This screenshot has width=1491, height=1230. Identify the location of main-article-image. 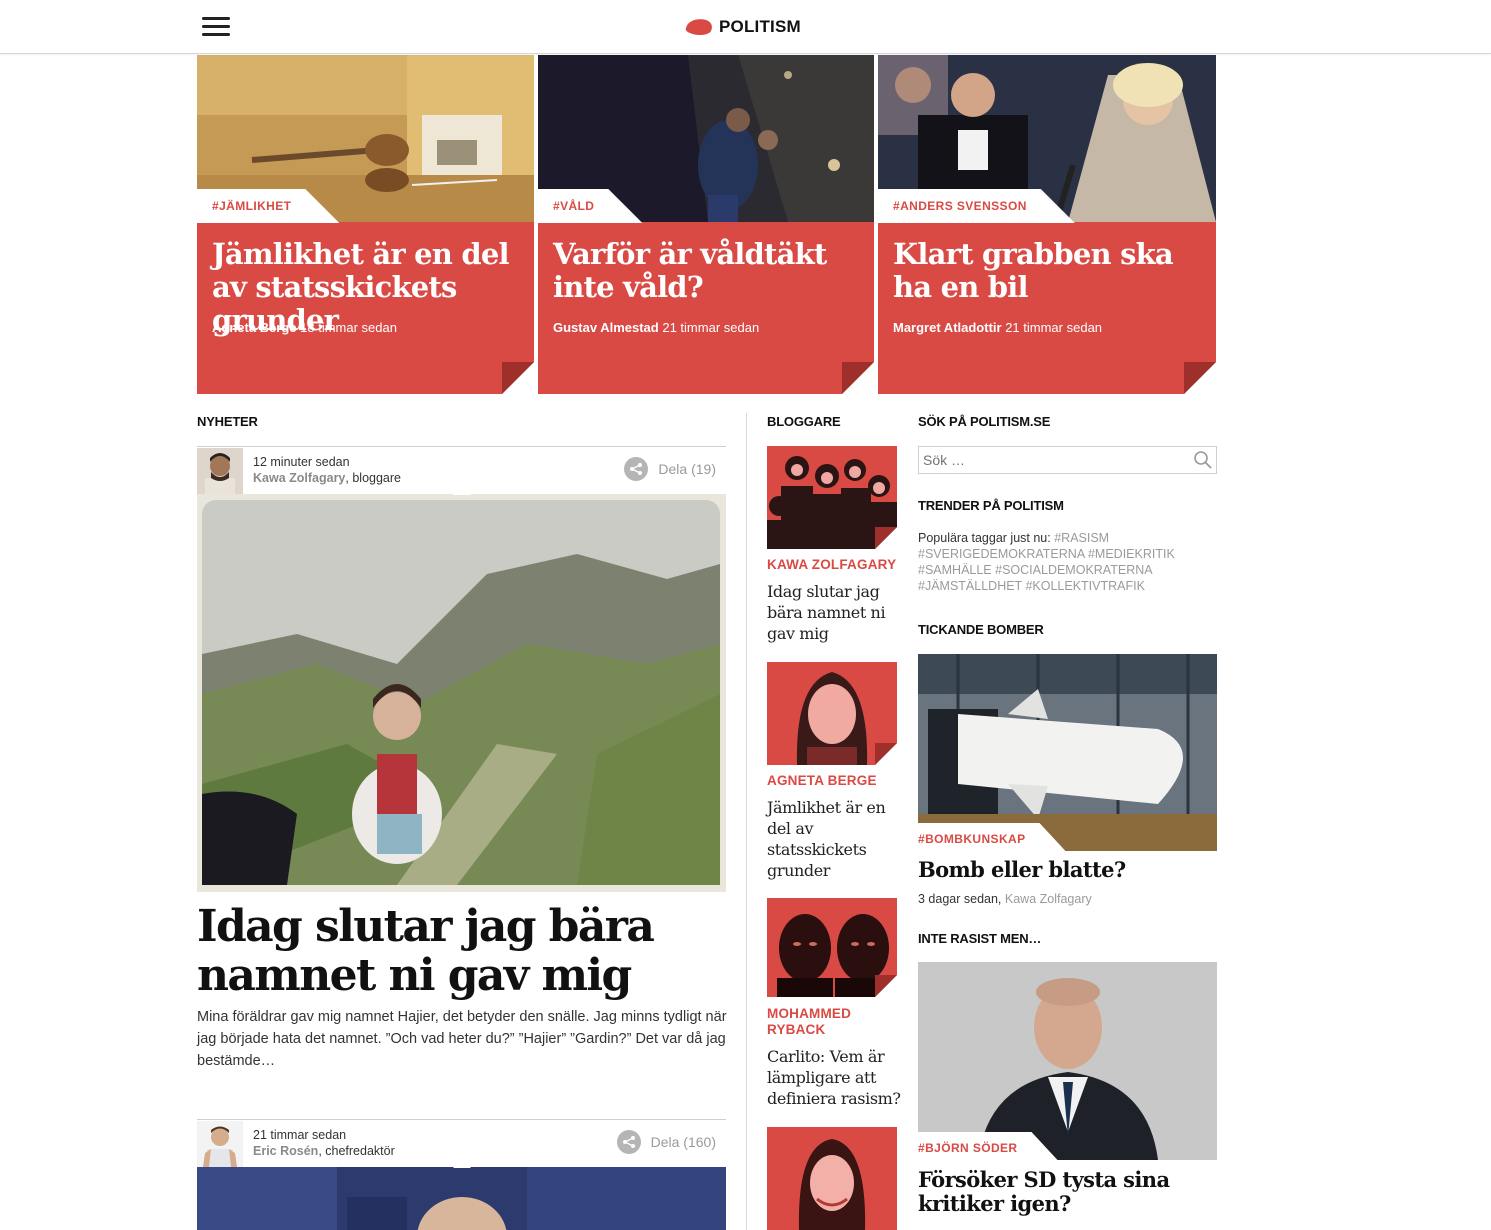
(461, 693).